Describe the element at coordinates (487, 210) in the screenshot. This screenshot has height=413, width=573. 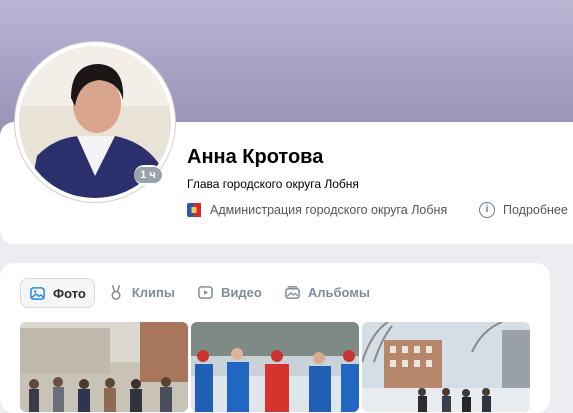
I see `info-icon: i` at that location.